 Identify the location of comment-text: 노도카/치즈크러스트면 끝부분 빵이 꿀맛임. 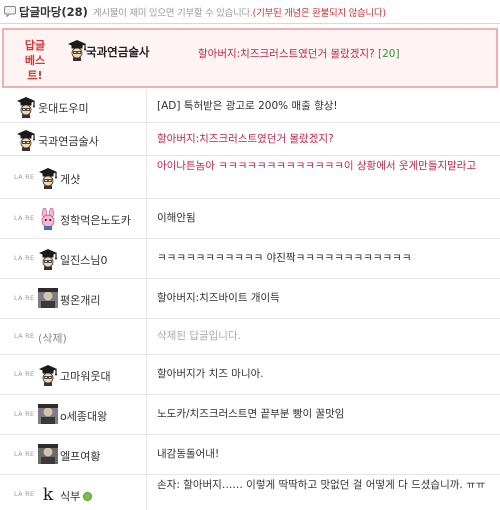
(251, 414).